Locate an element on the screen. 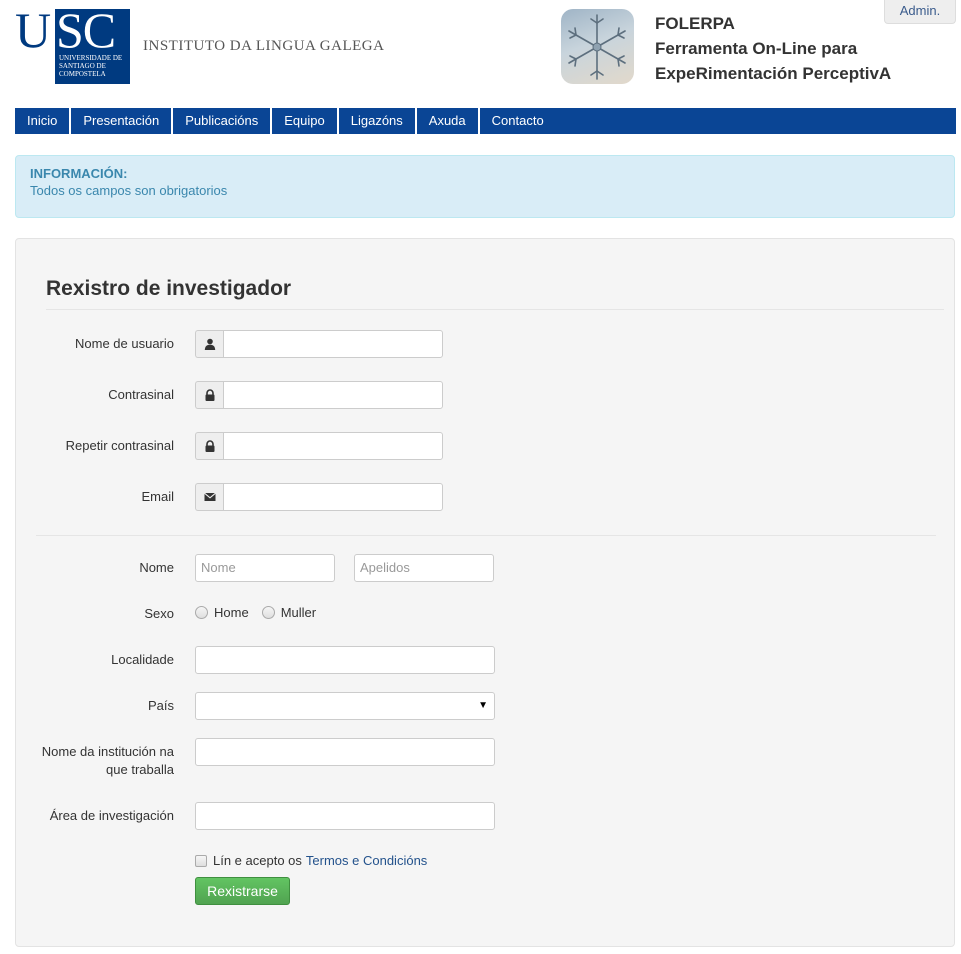  research-area-label: Área de investigación is located at coordinates (111, 815).